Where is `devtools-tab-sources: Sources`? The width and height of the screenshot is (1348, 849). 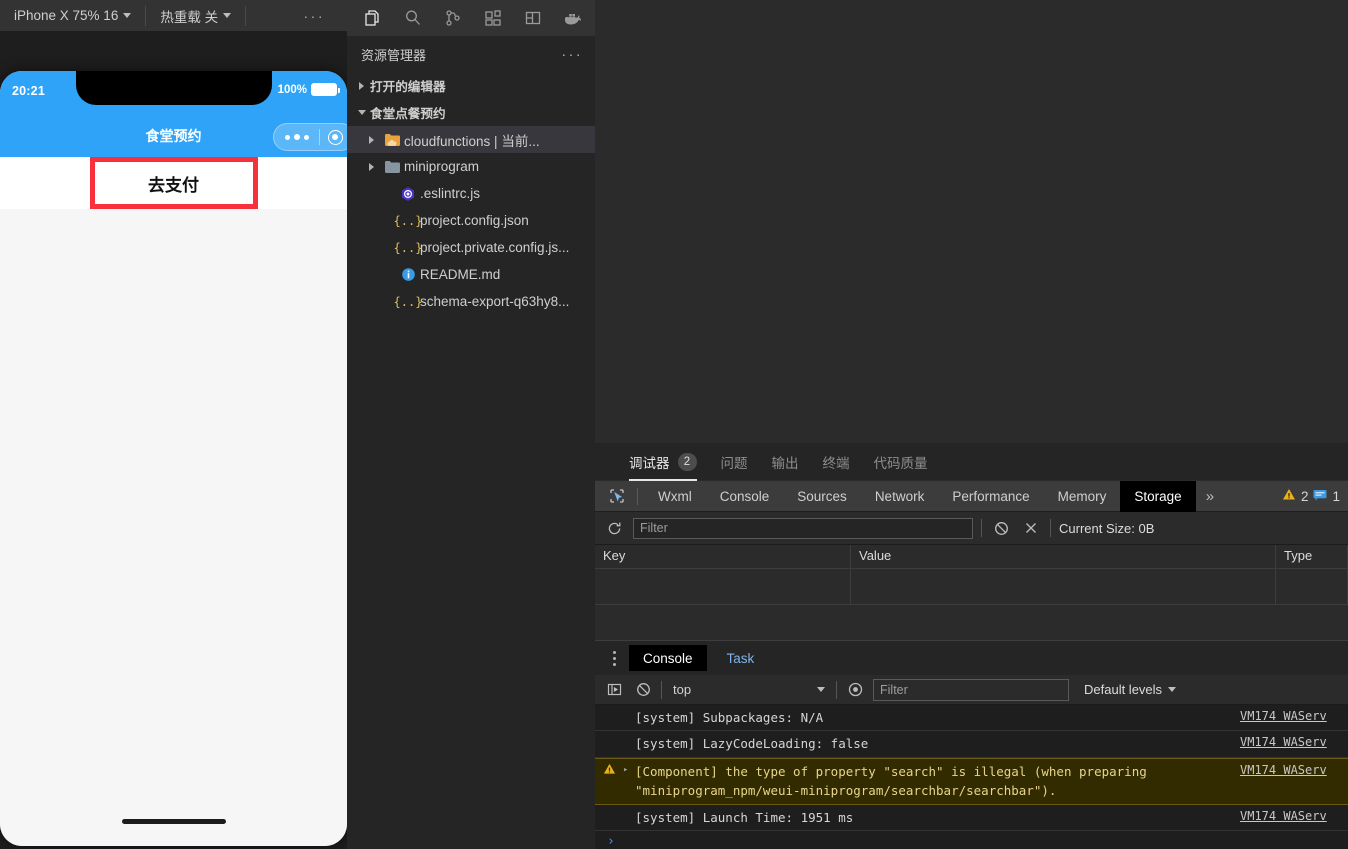 devtools-tab-sources: Sources is located at coordinates (822, 496).